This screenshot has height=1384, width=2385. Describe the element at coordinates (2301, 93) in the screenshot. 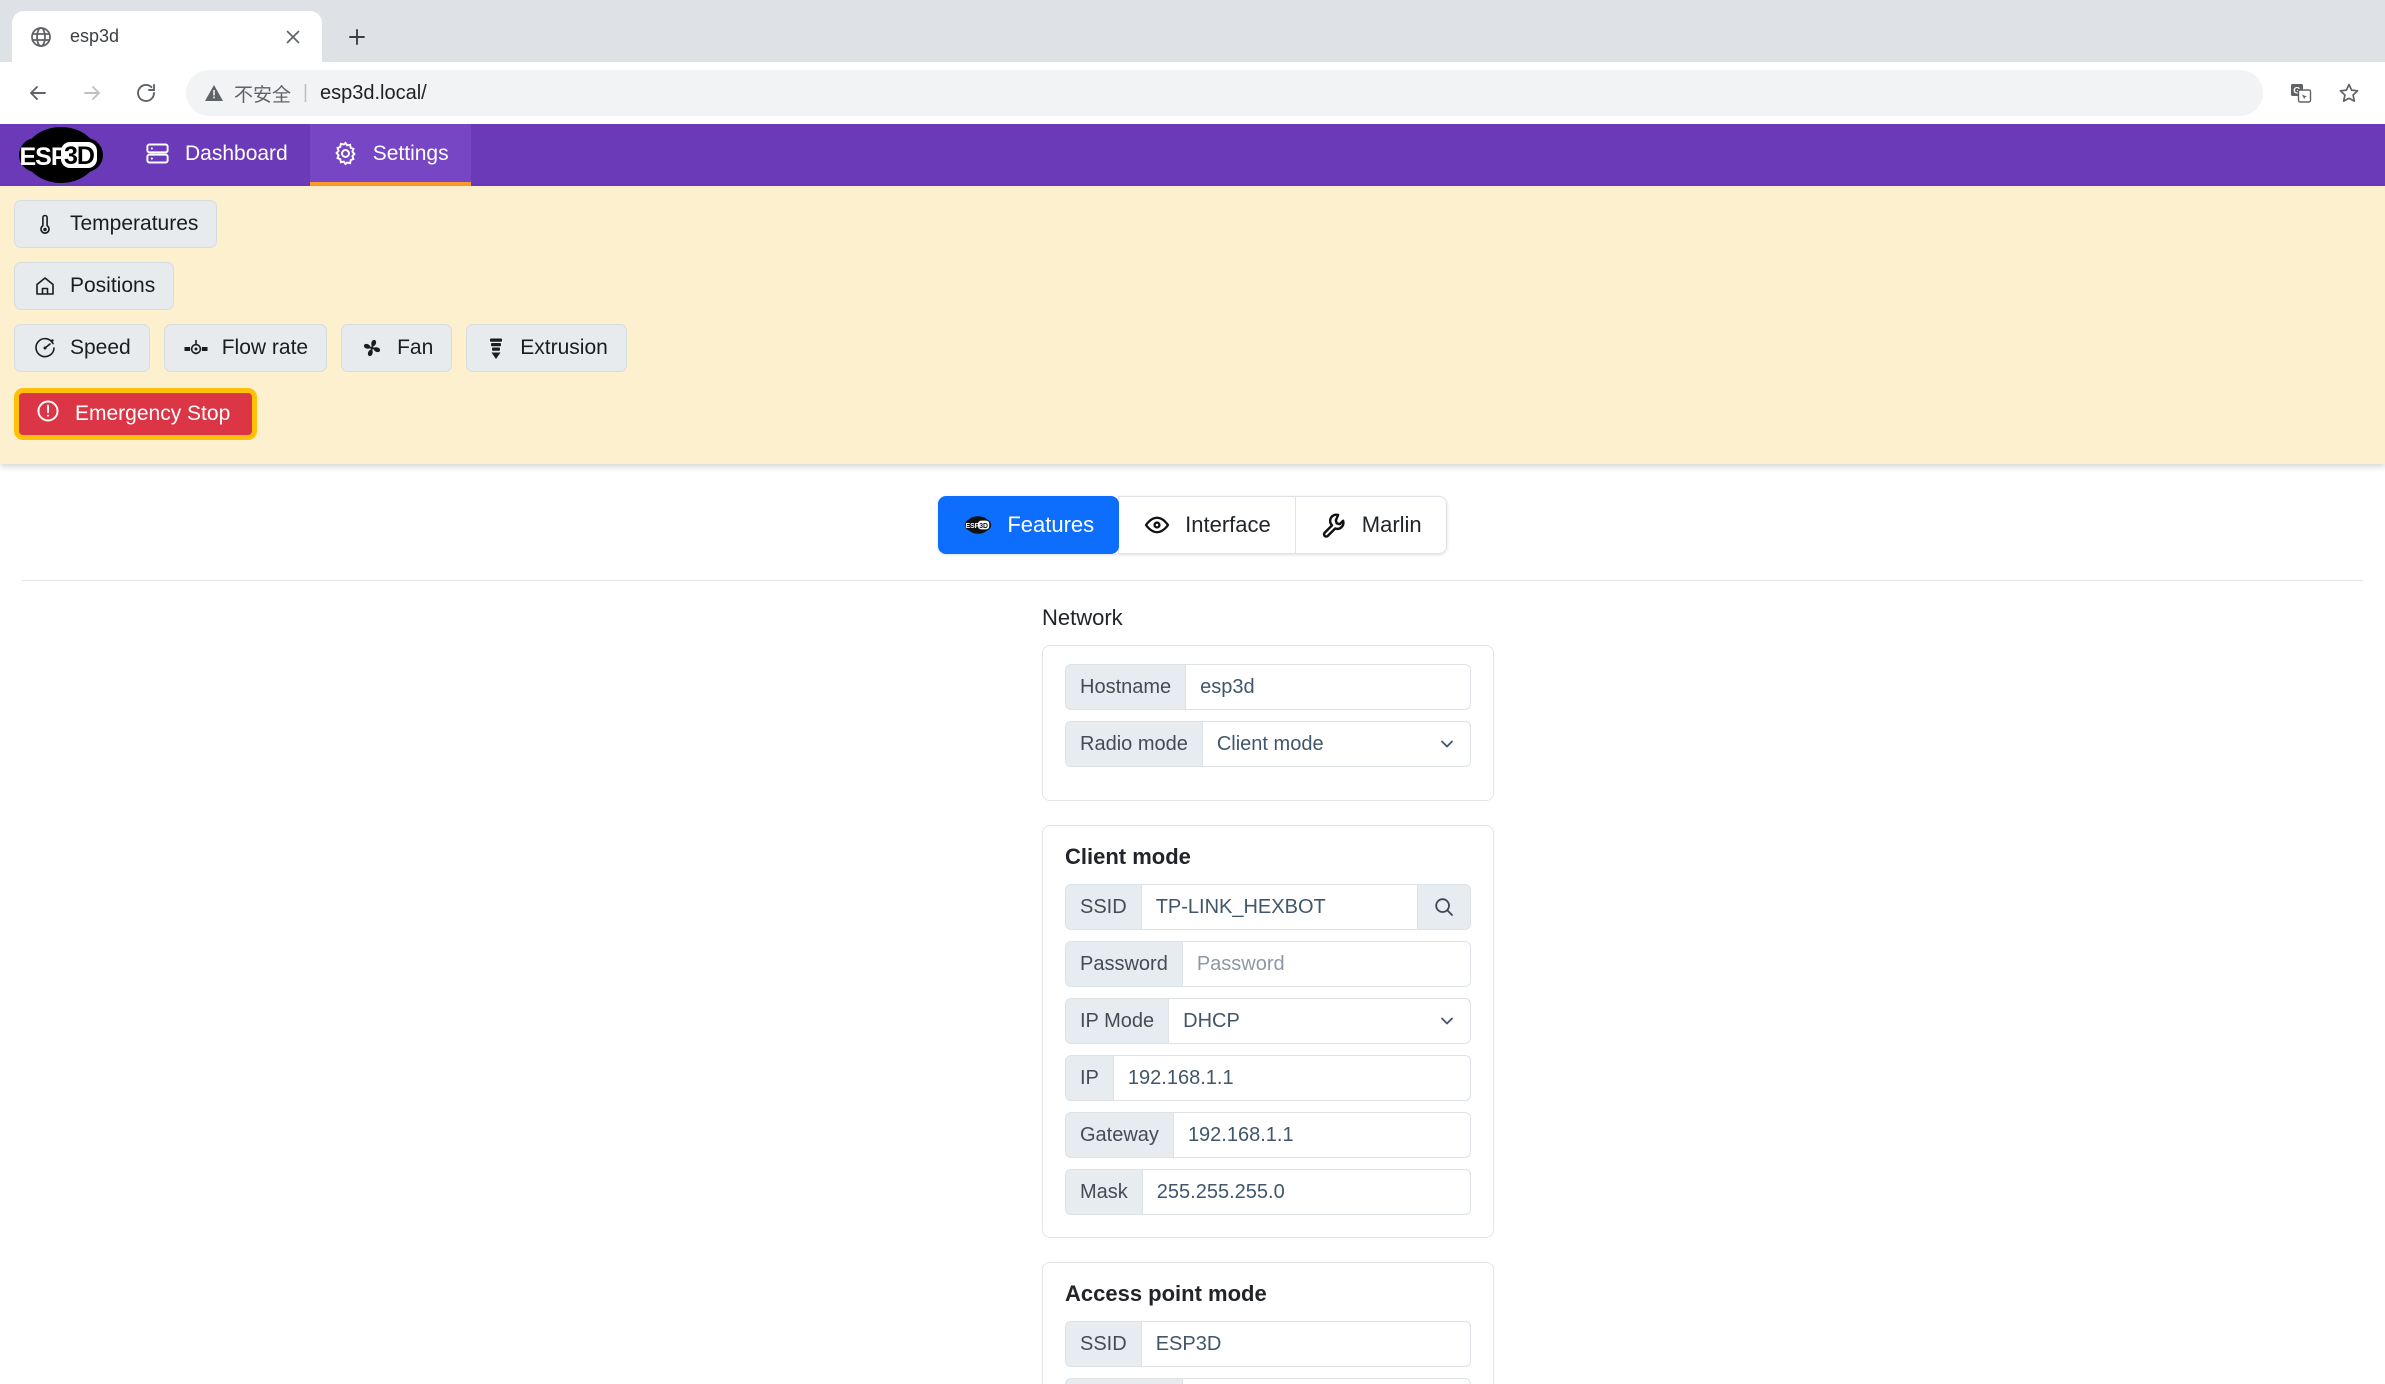

I see `translate-icon: G` at that location.